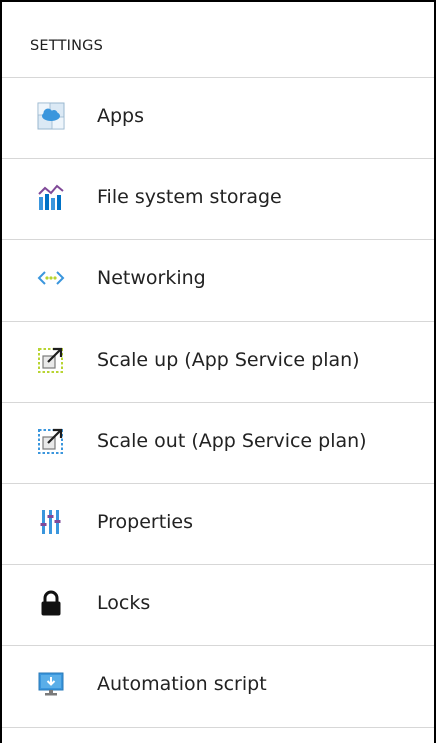 The height and width of the screenshot is (745, 436). Describe the element at coordinates (51, 197) in the screenshot. I see `storage-chart-icon` at that location.